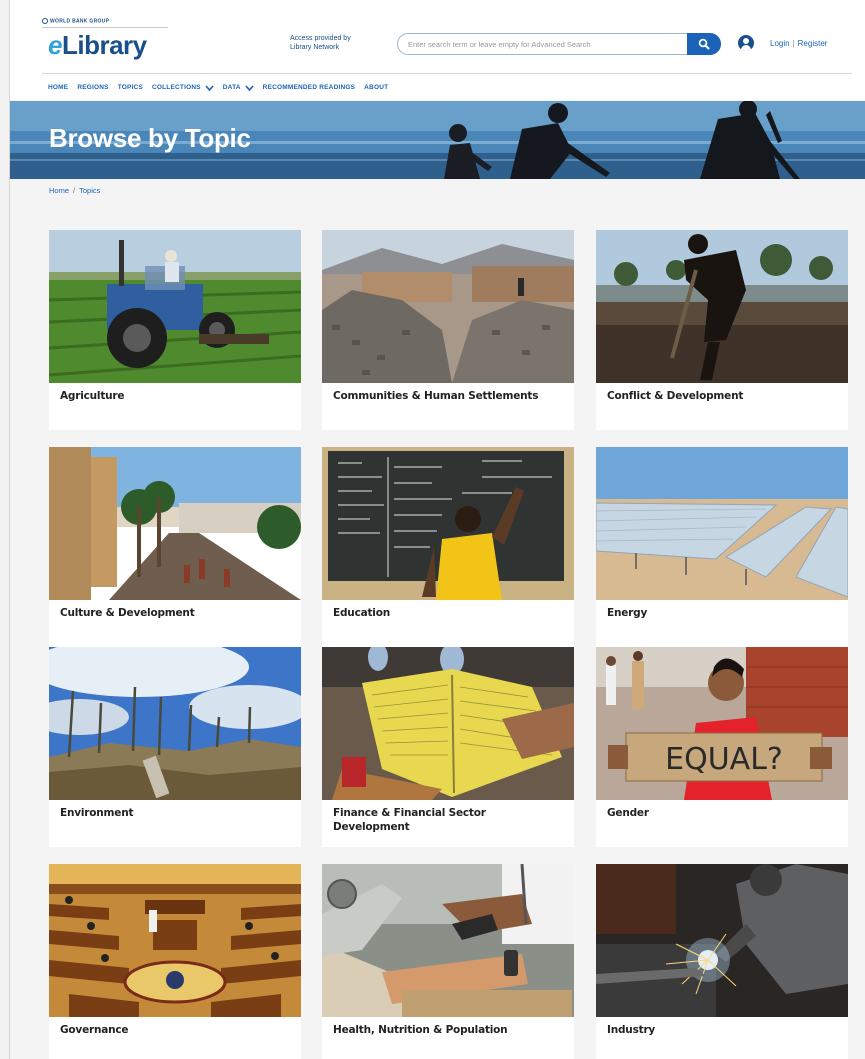  What do you see at coordinates (59, 190) in the screenshot?
I see `breadcrumb-home: Home` at bounding box center [59, 190].